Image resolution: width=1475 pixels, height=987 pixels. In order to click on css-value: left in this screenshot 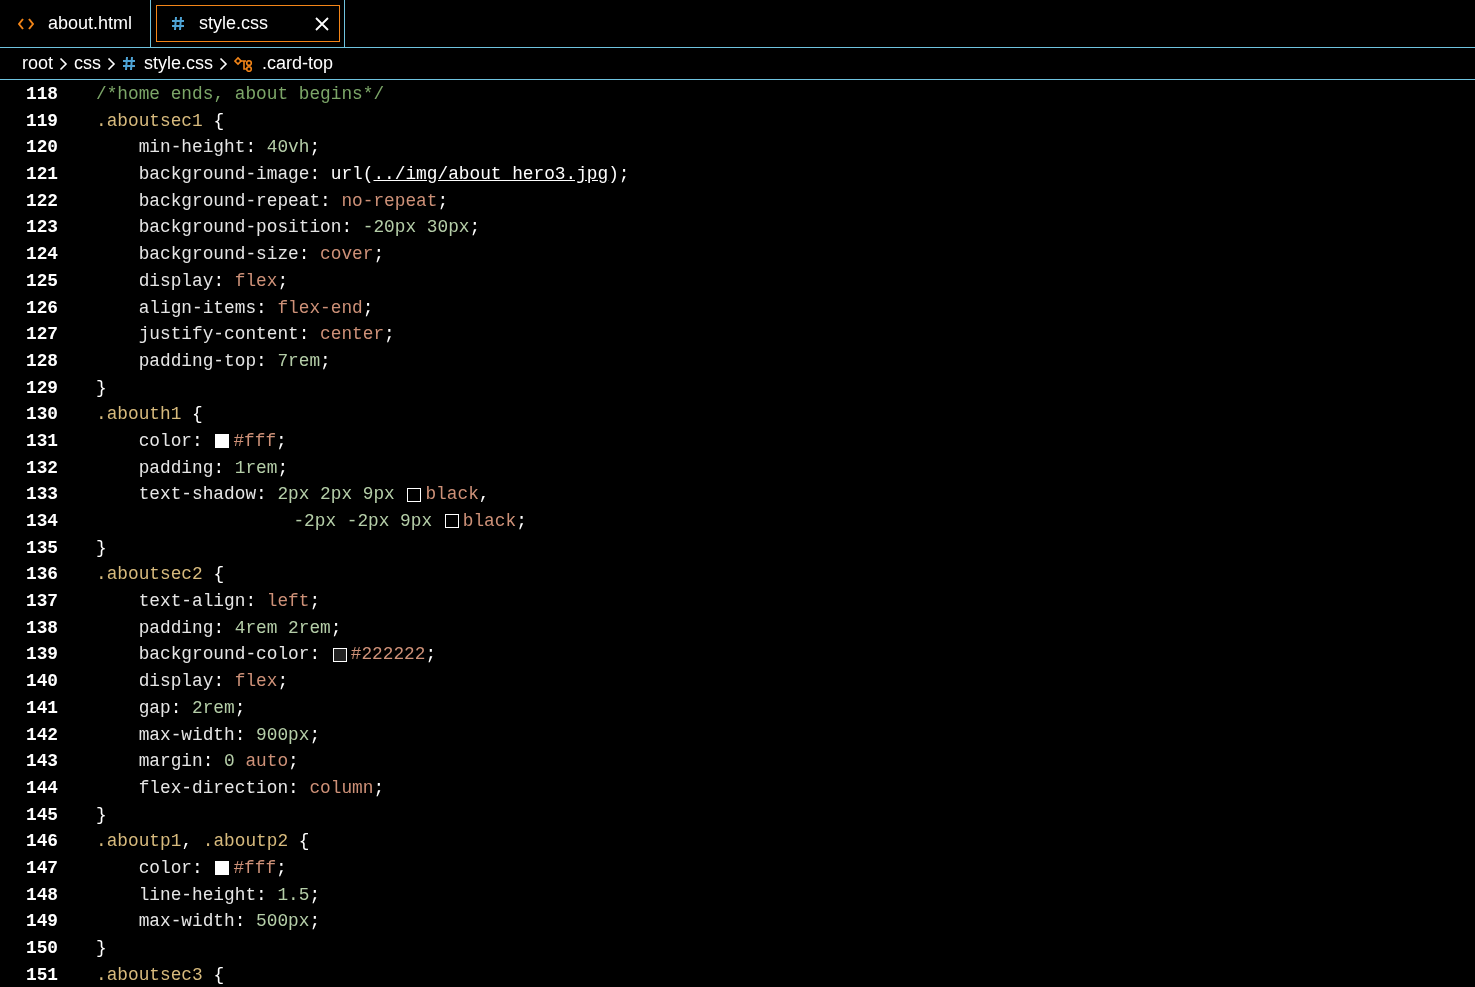, I will do `click(288, 602)`.